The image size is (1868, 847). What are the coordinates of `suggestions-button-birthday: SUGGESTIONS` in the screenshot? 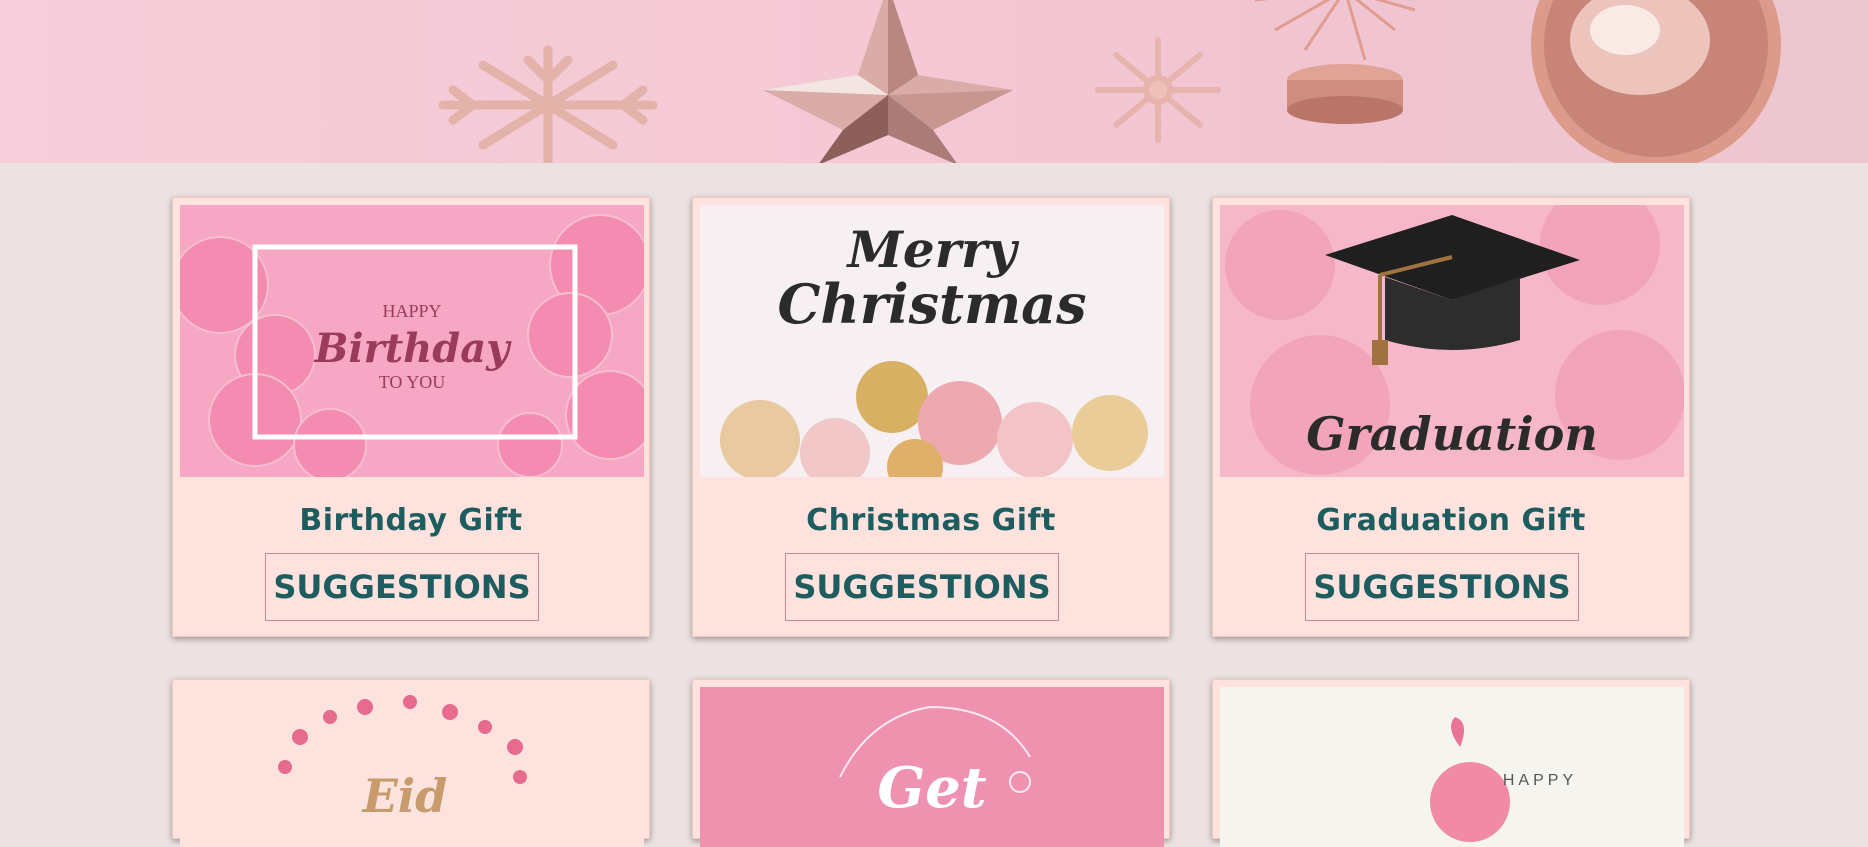 It's located at (402, 587).